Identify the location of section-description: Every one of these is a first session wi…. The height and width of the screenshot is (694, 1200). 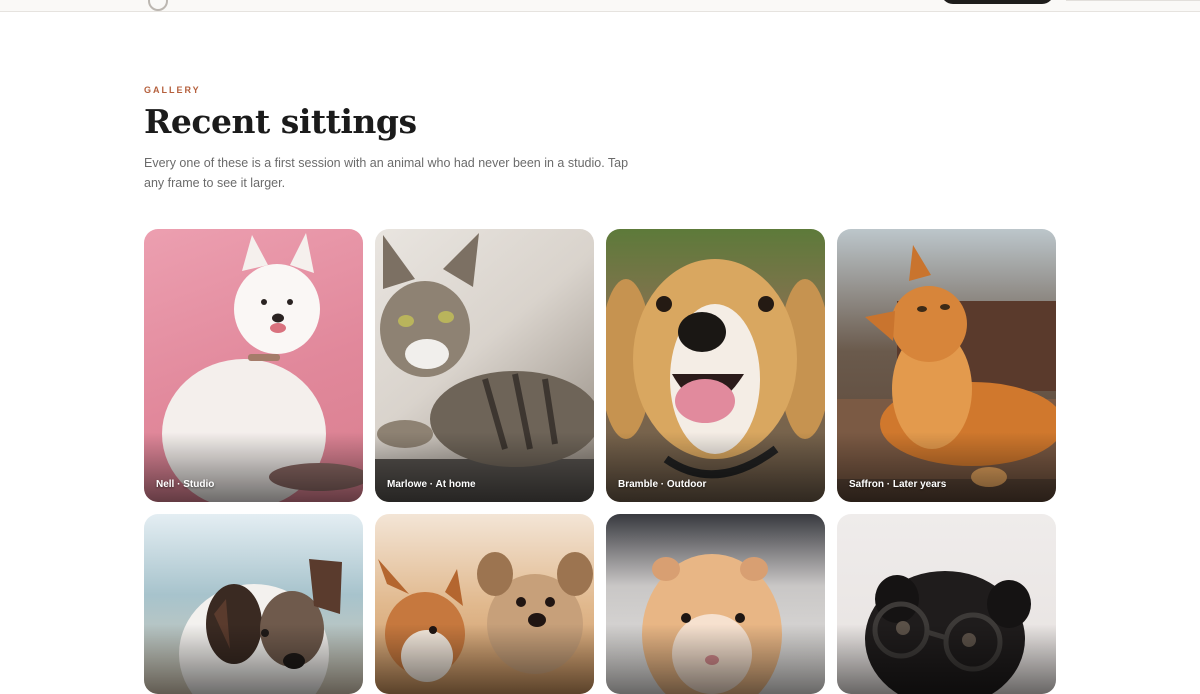
(386, 173).